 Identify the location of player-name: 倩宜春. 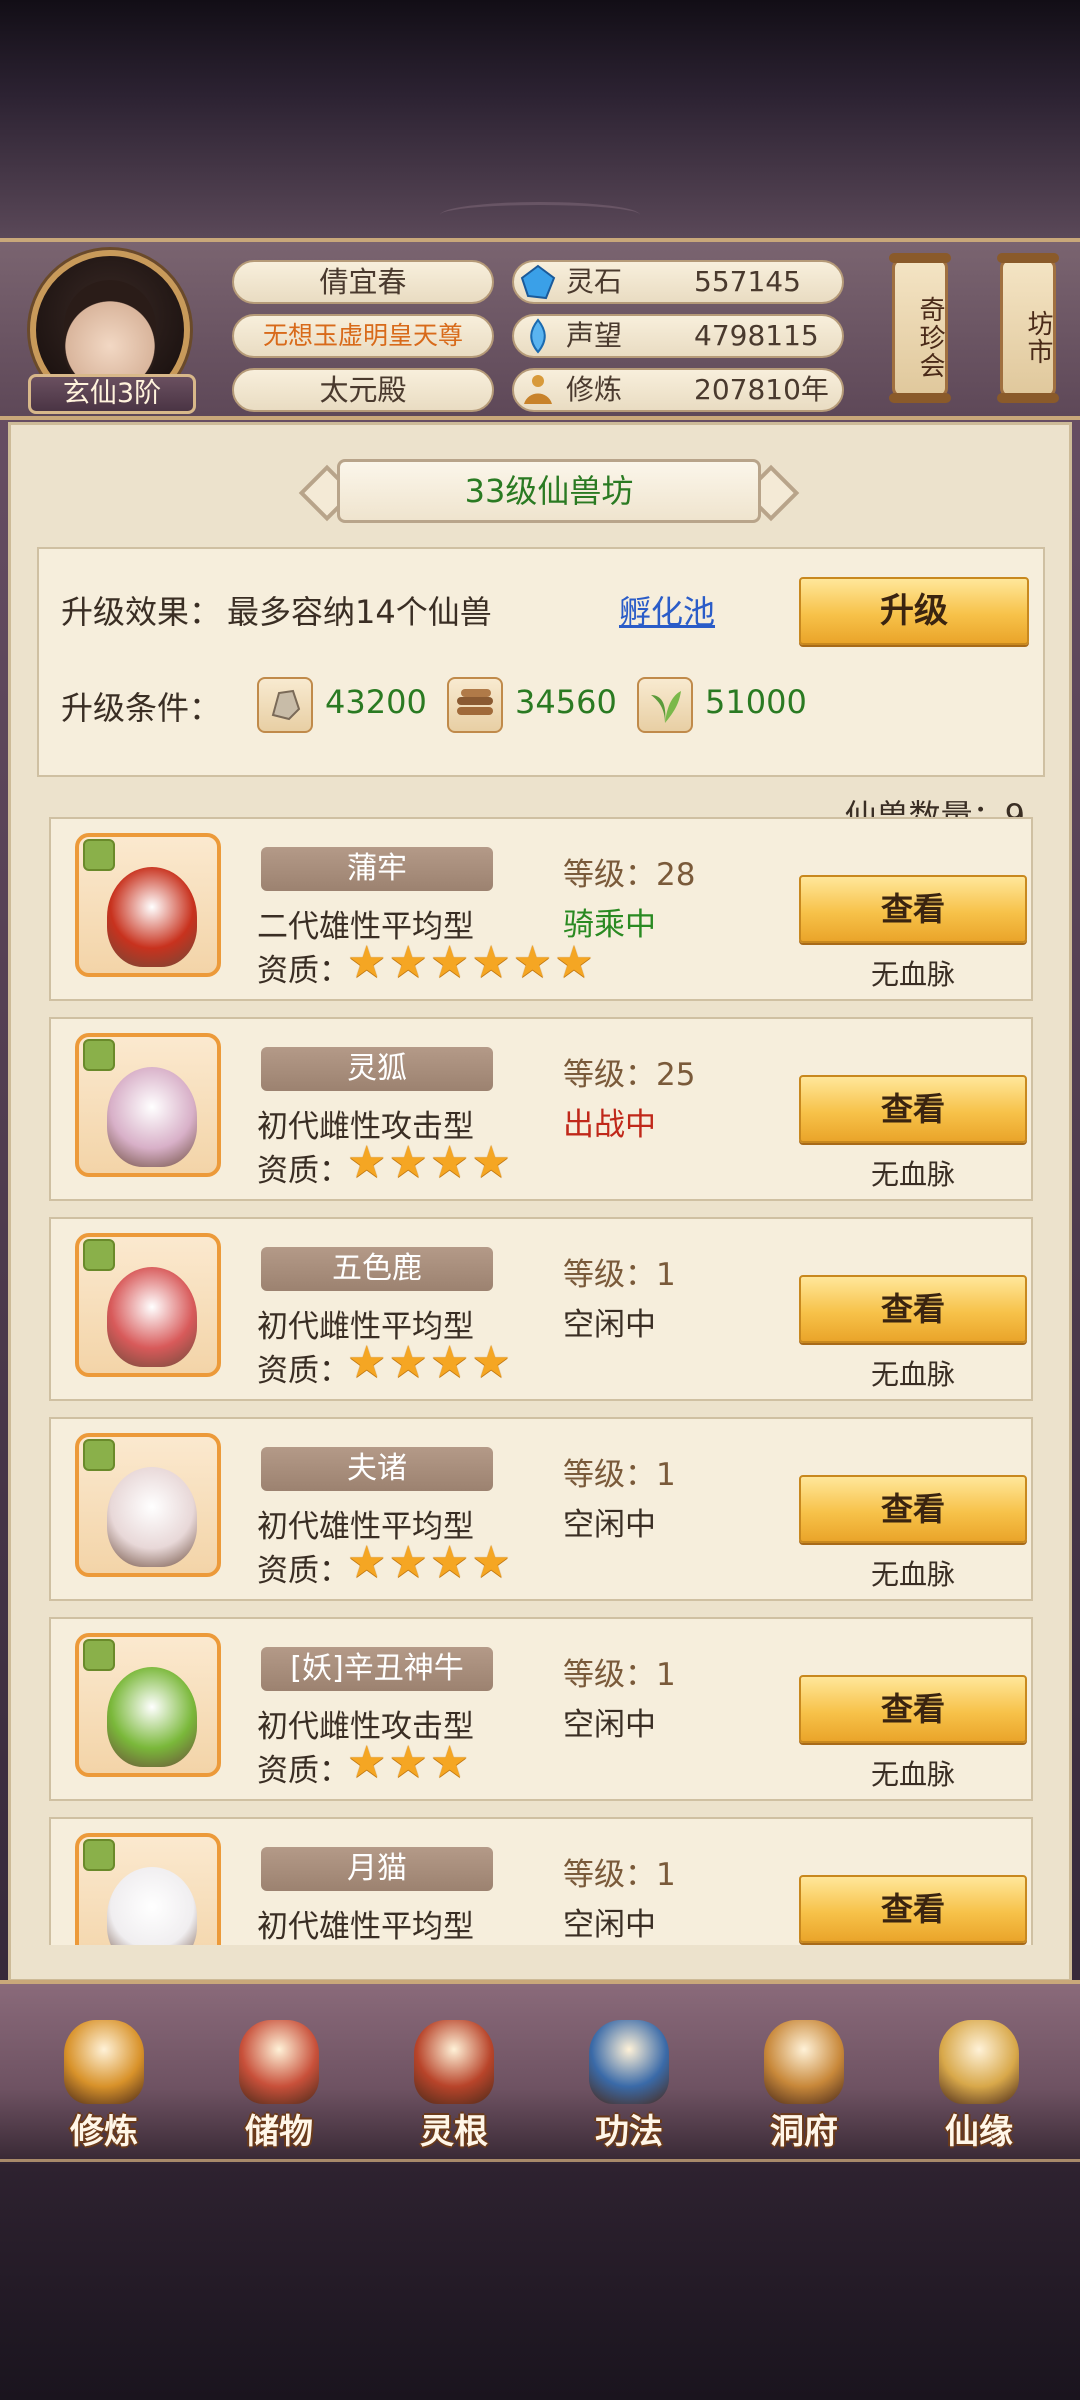
(363, 282).